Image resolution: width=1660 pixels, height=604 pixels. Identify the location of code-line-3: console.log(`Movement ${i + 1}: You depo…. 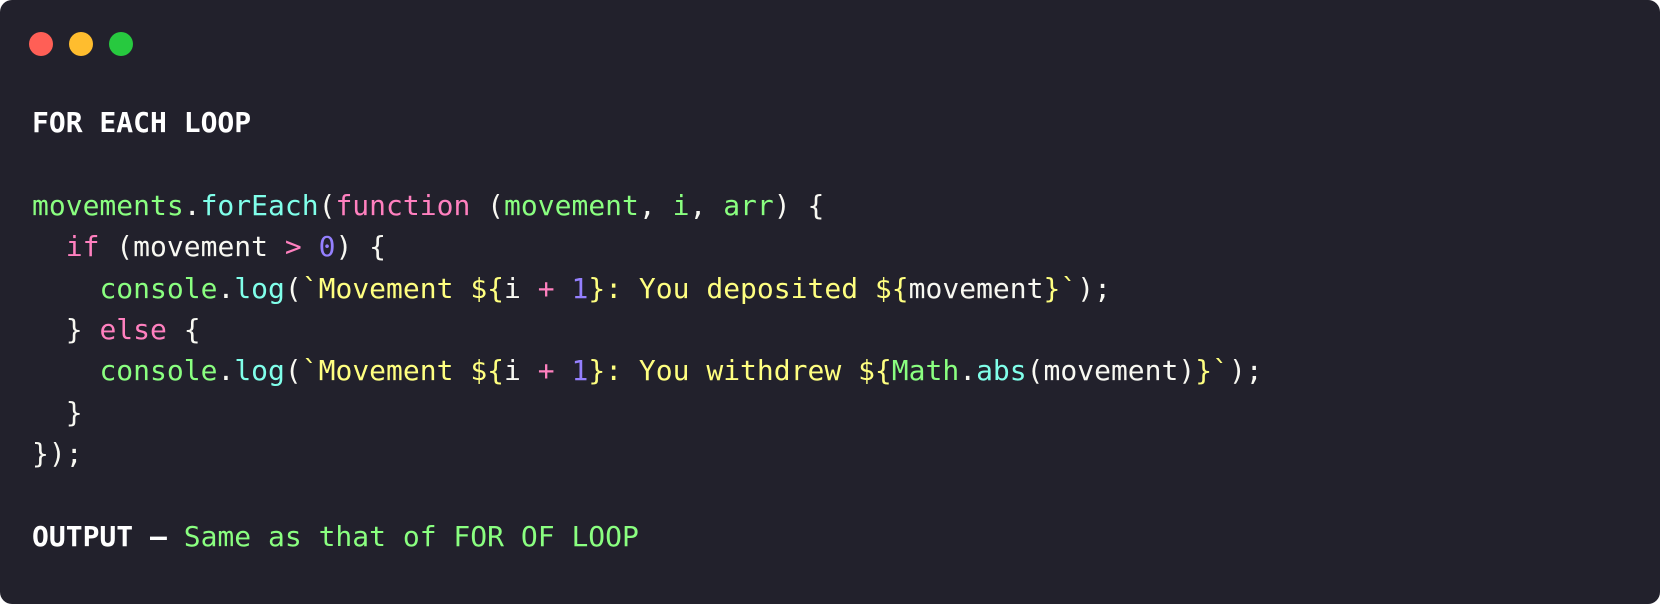
(647, 288).